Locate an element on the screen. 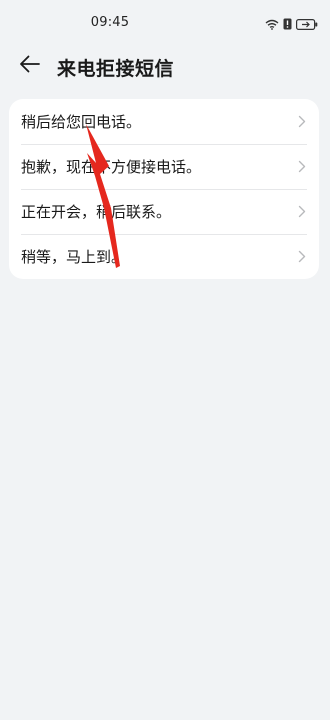 This screenshot has height=720, width=330. message-option-0: 稍后给您回电话。 is located at coordinates (164, 121).